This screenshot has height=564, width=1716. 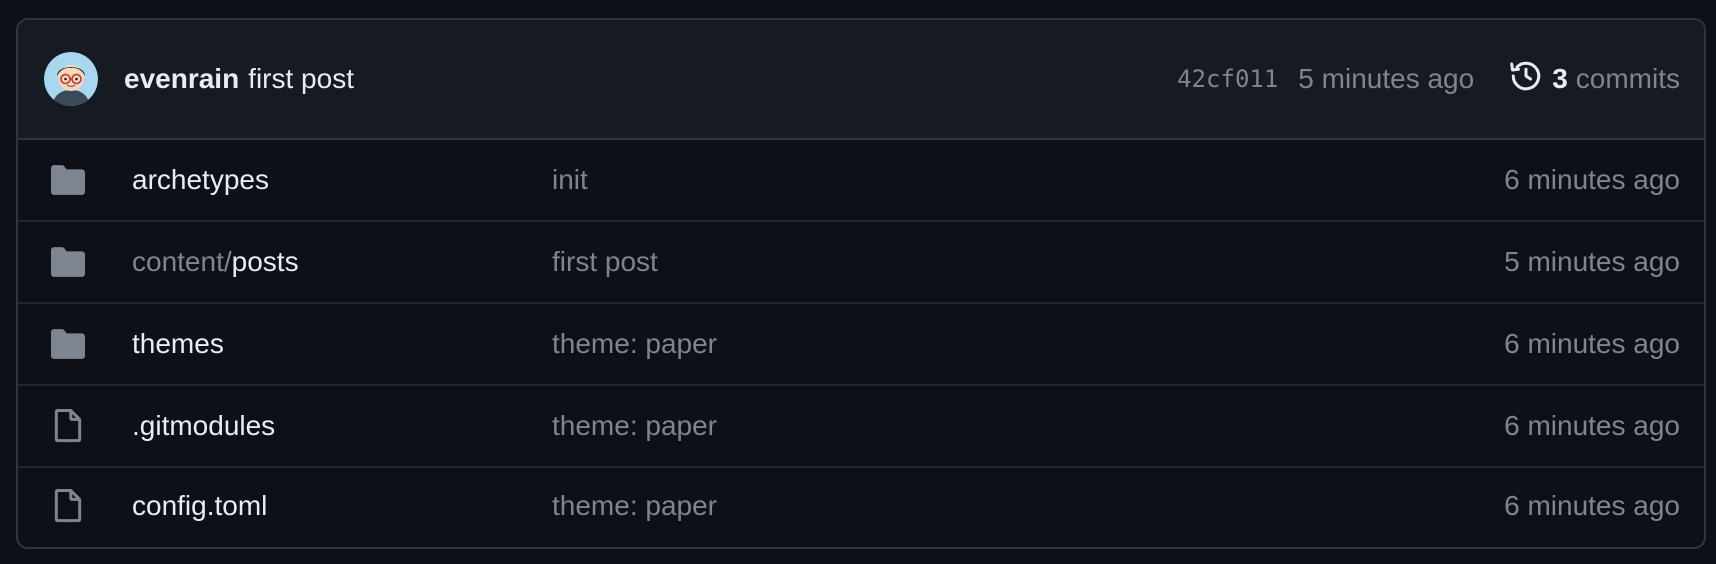 What do you see at coordinates (1627, 78) in the screenshot?
I see `commits-label: commits` at bounding box center [1627, 78].